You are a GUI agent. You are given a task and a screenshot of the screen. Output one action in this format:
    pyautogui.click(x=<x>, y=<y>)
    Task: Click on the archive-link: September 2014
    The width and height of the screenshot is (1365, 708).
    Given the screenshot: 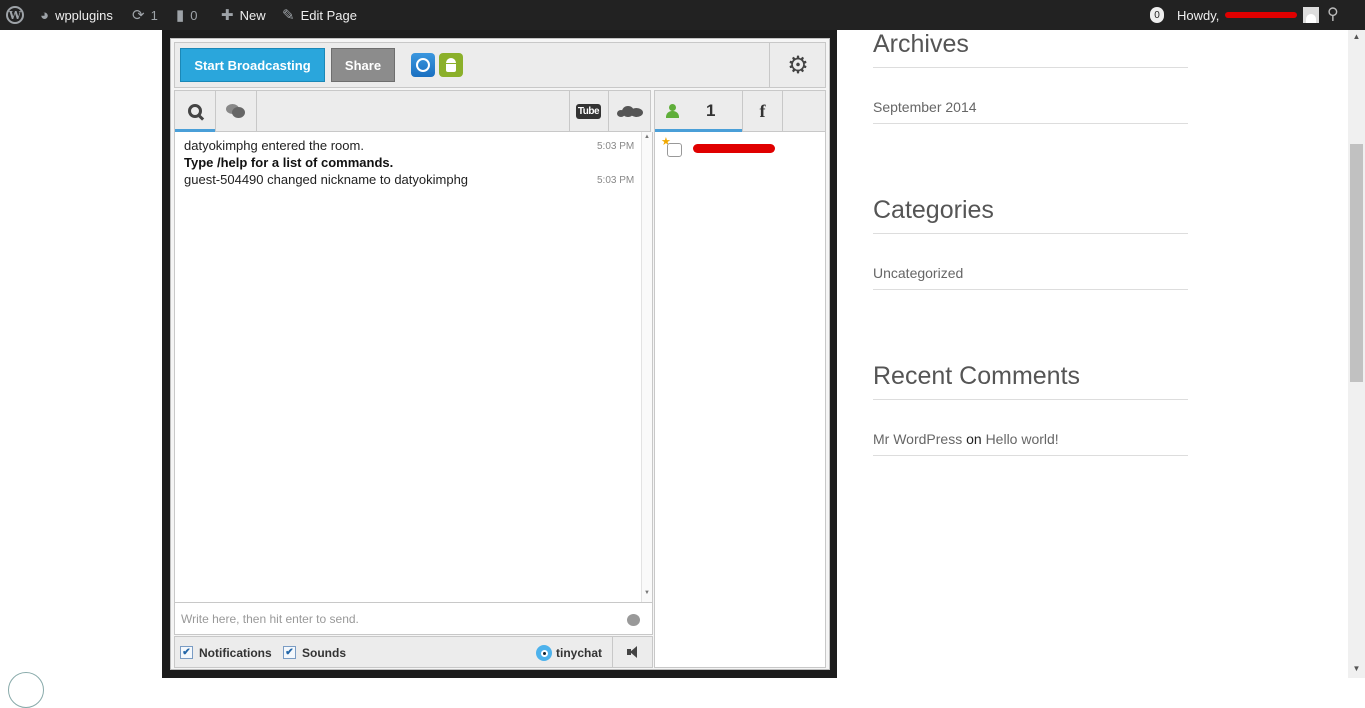 What is the action you would take?
    pyautogui.click(x=925, y=107)
    